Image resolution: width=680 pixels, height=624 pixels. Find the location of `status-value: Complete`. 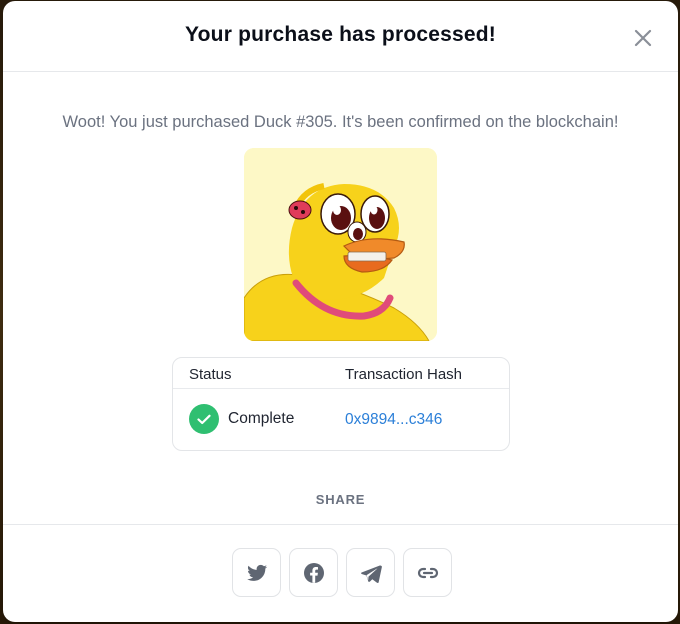

status-value: Complete is located at coordinates (261, 418).